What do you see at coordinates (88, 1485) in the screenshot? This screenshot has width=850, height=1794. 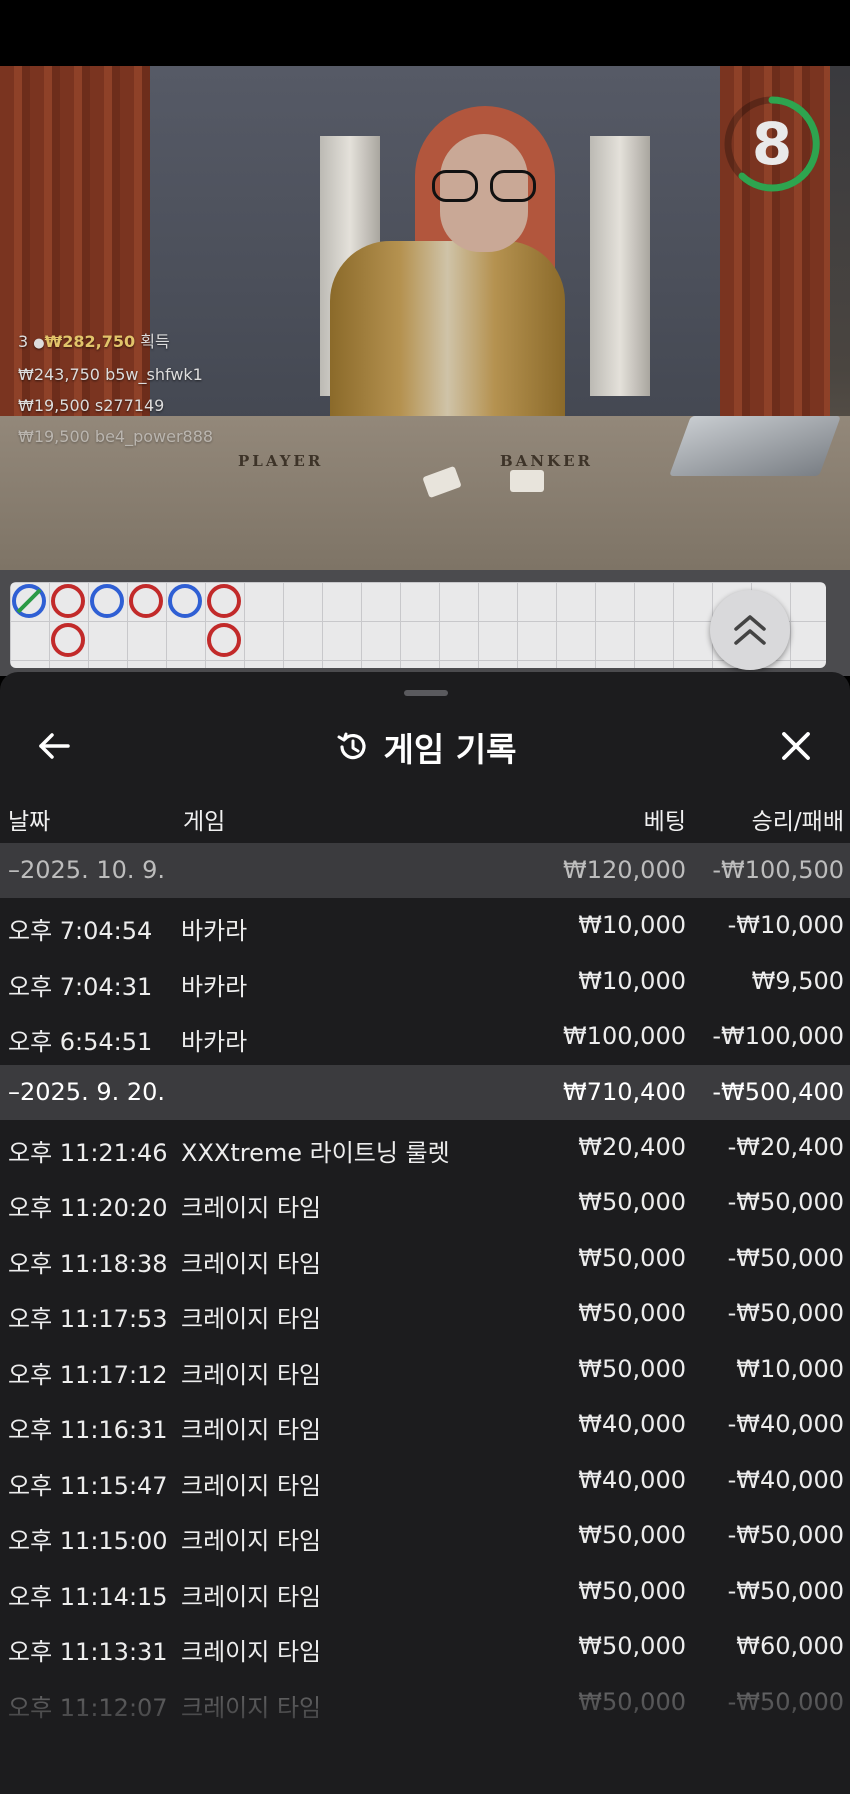 I see `row-date: 오후 11:15:47` at bounding box center [88, 1485].